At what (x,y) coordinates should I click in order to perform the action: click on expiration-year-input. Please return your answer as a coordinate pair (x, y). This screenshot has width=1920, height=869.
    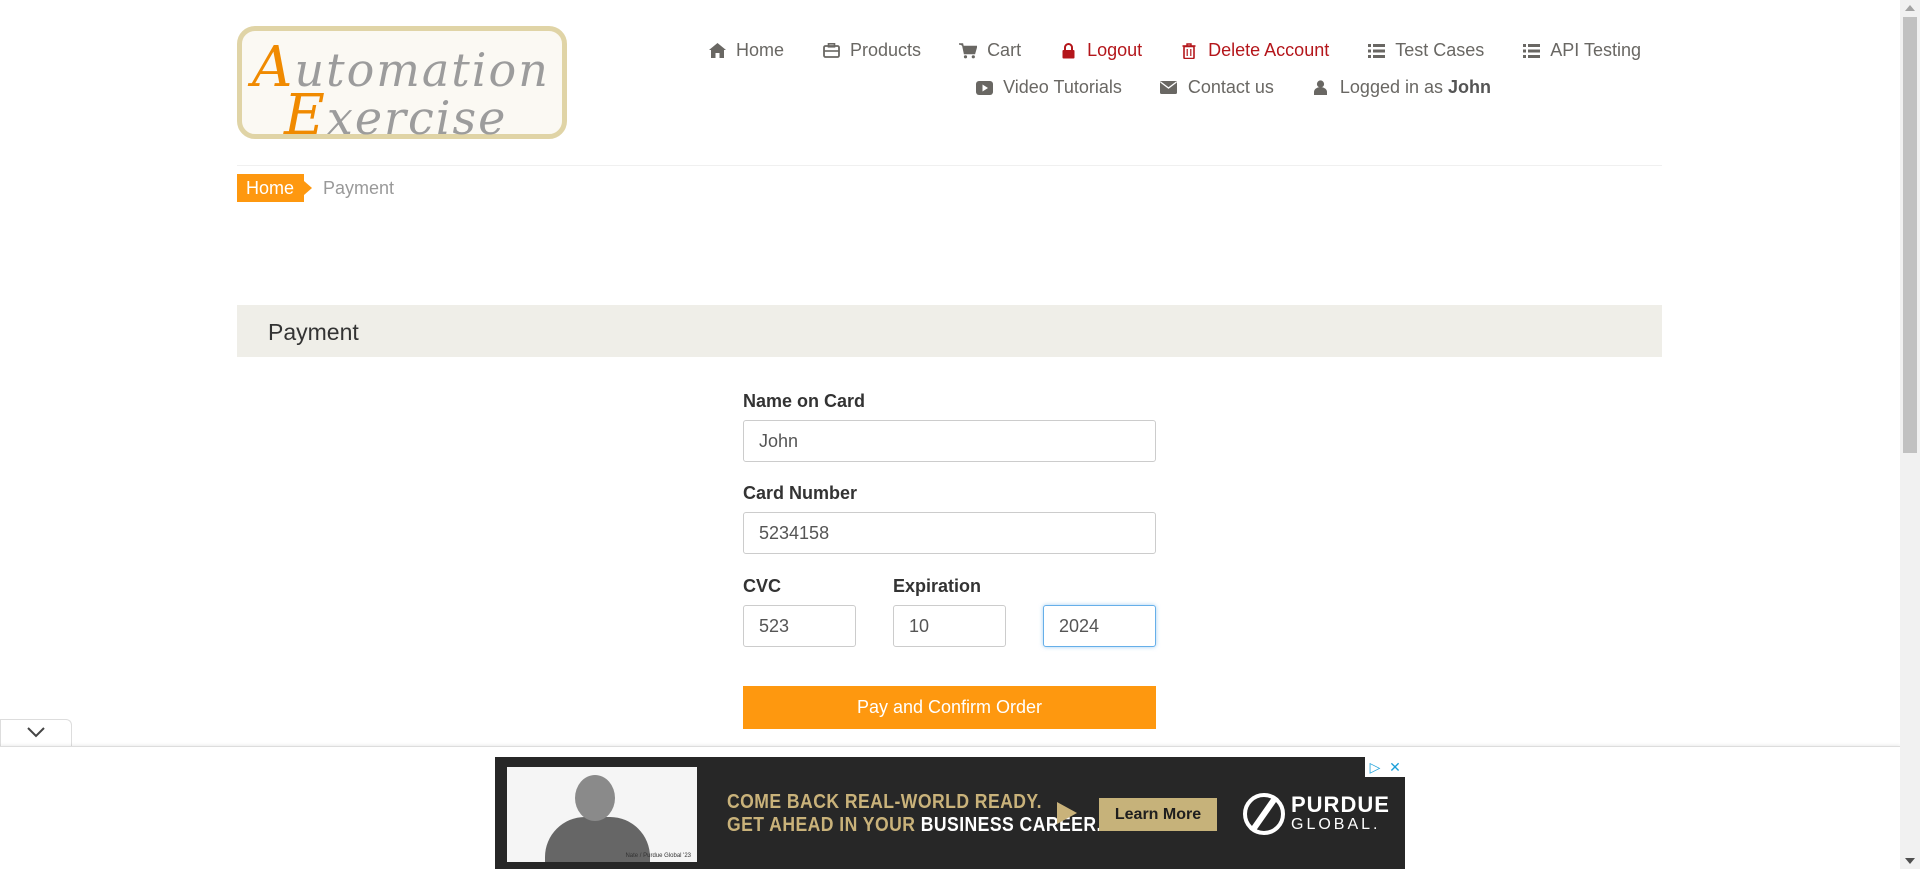
    Looking at the image, I should click on (1099, 626).